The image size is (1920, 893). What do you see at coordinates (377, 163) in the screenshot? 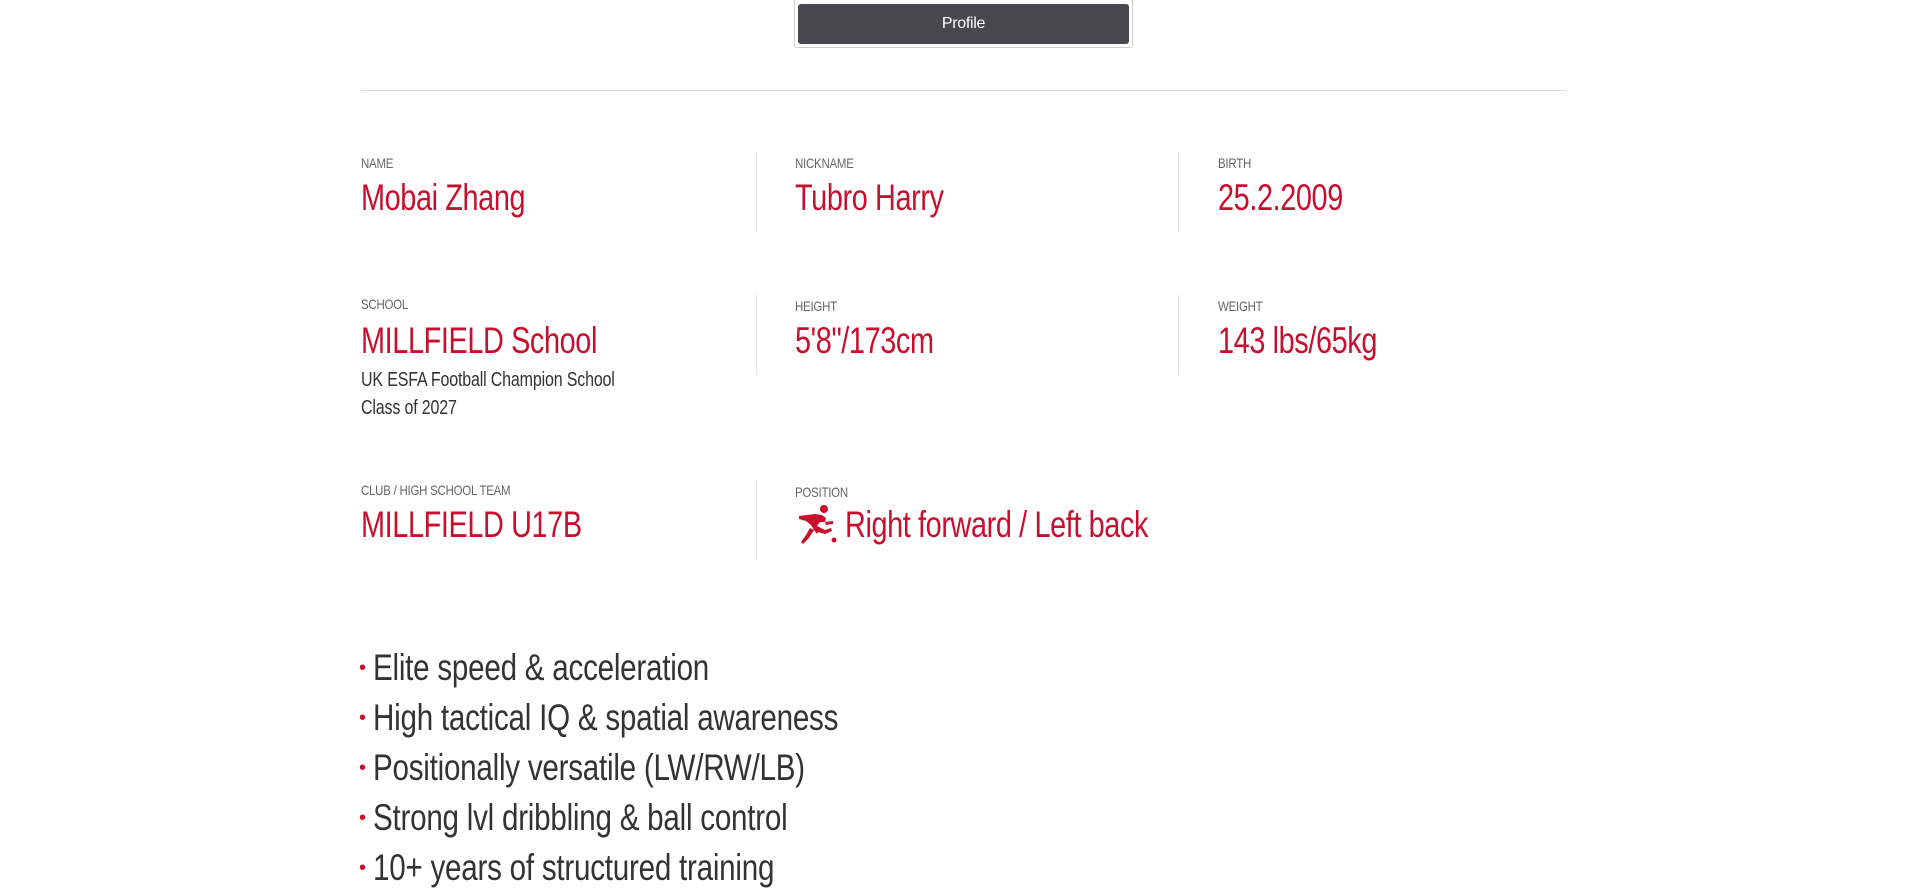
I see `name-label: NAME` at bounding box center [377, 163].